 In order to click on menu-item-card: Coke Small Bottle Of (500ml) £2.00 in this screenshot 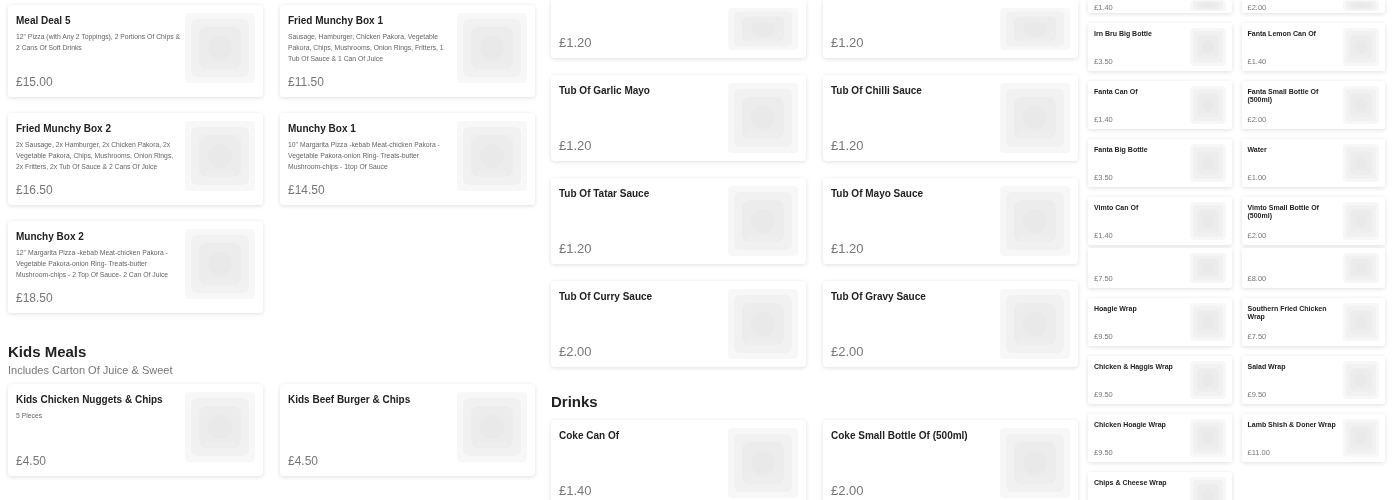, I will do `click(950, 460)`.